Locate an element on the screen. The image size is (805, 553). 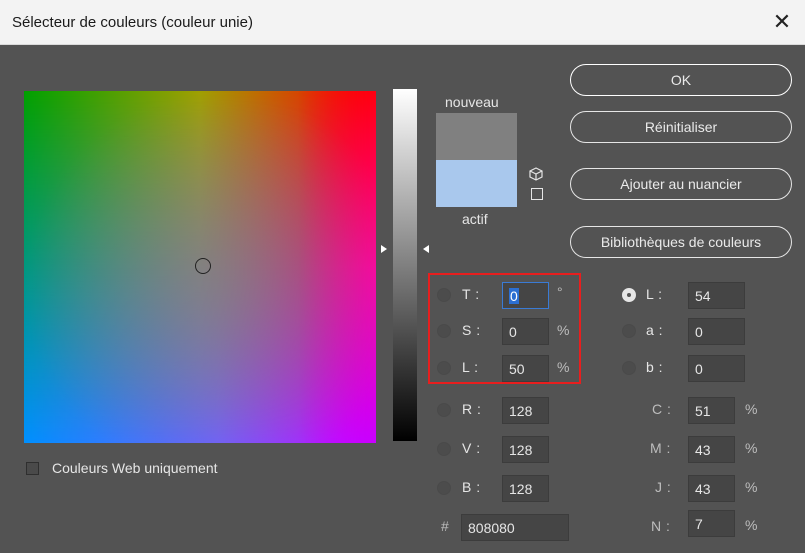
magenta-label: M : is located at coordinates (660, 448).